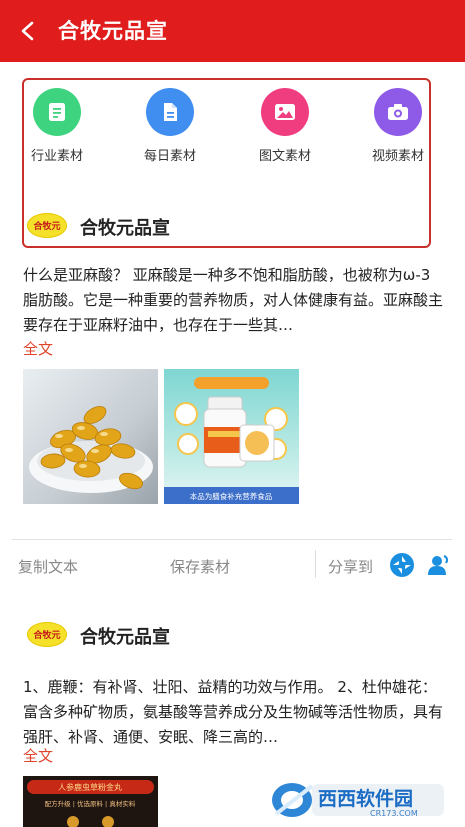  Describe the element at coordinates (365, 798) in the screenshot. I see `watermark-brand: 西西软件园` at that location.